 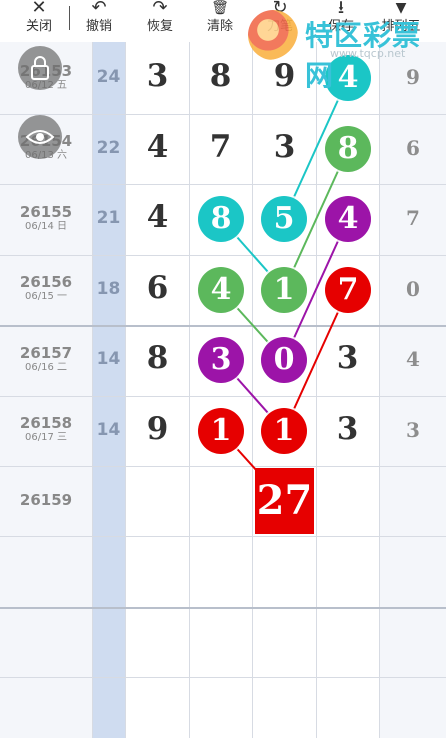 I want to click on lock-icon, so click(x=40, y=68).